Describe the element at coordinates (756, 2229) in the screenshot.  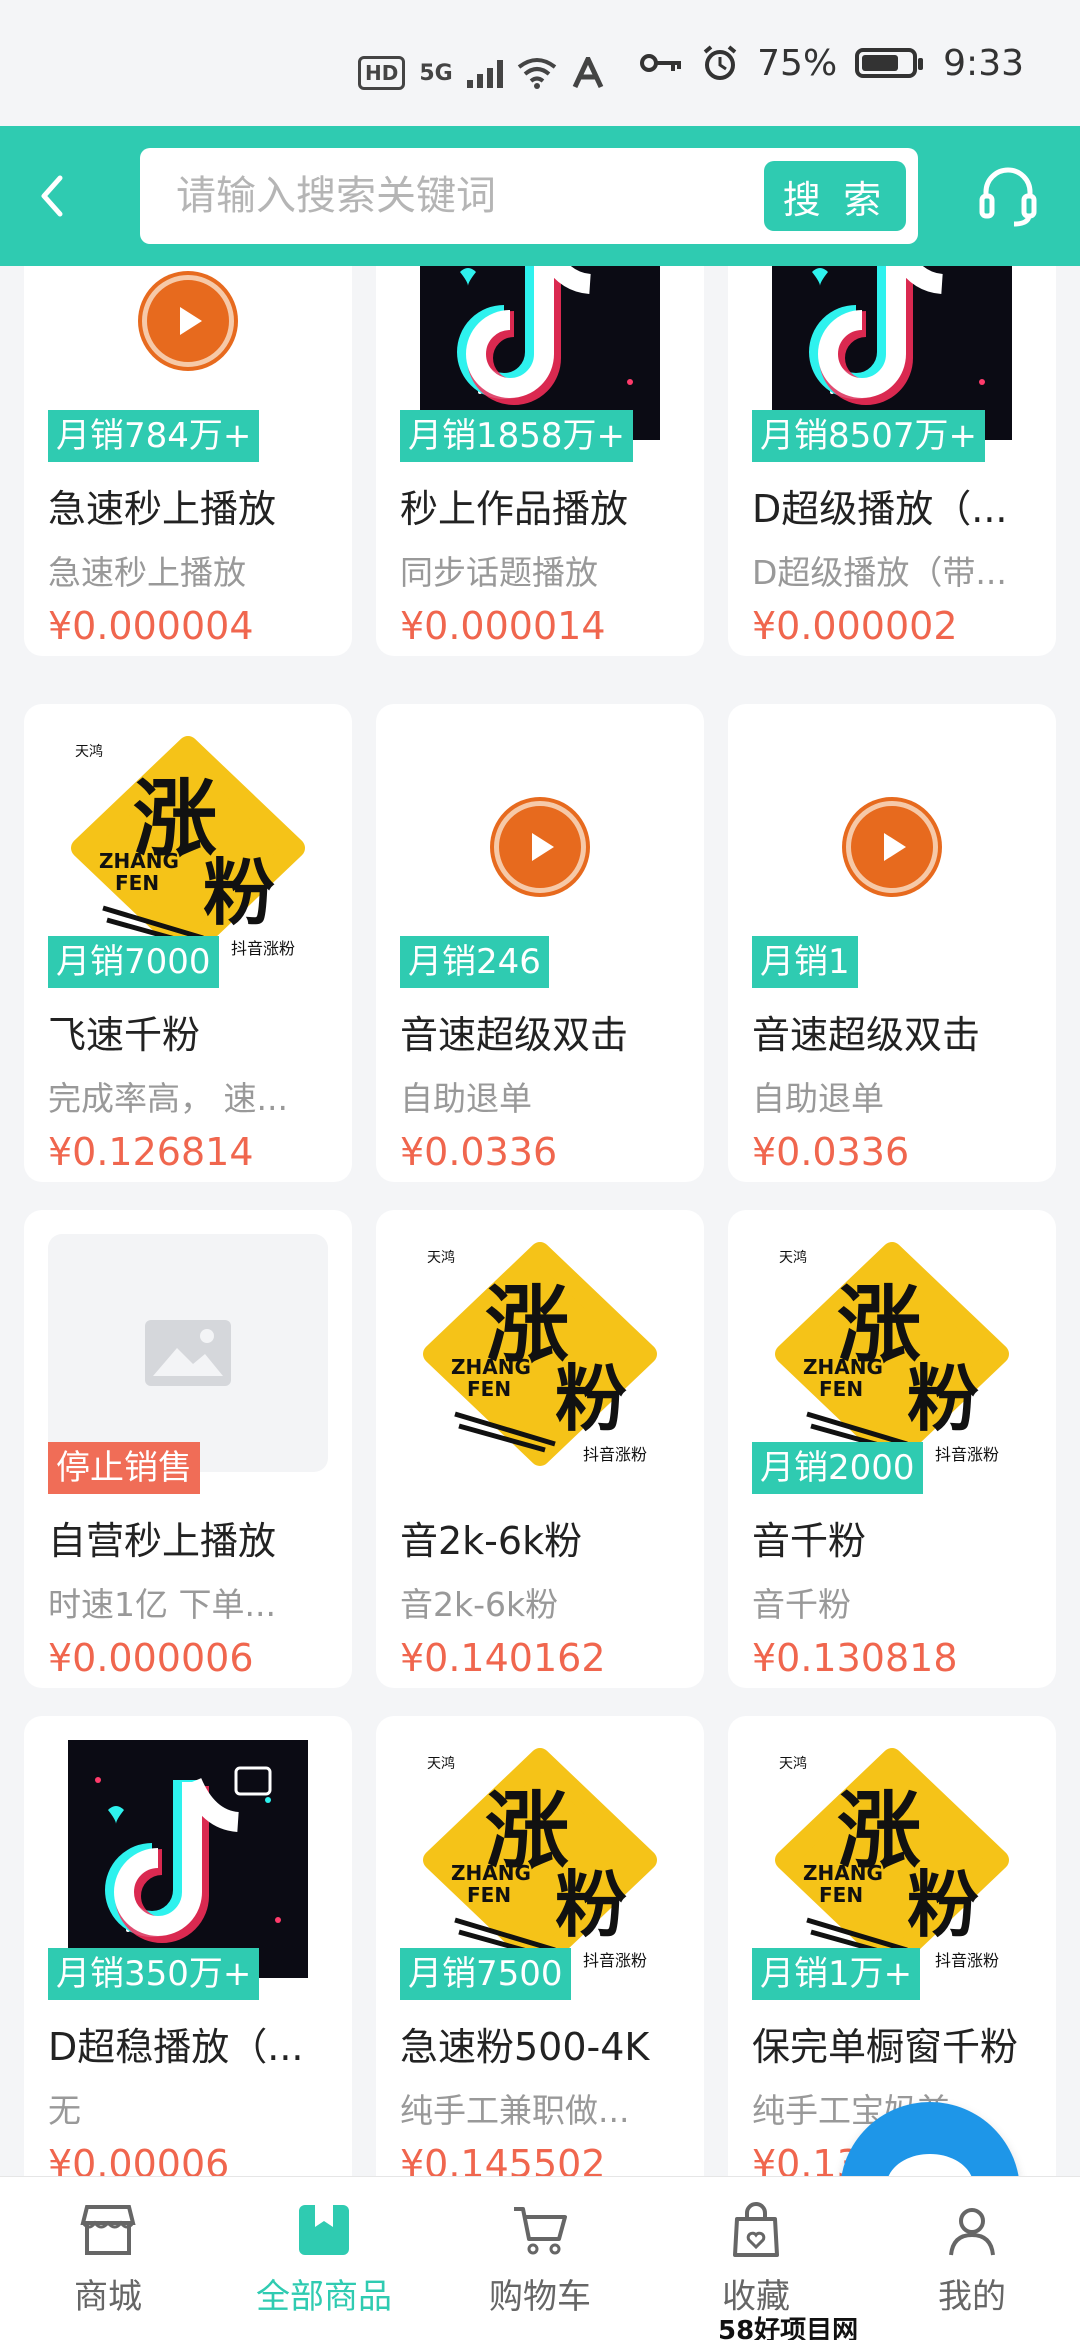
I see `favorite-bag-icon` at that location.